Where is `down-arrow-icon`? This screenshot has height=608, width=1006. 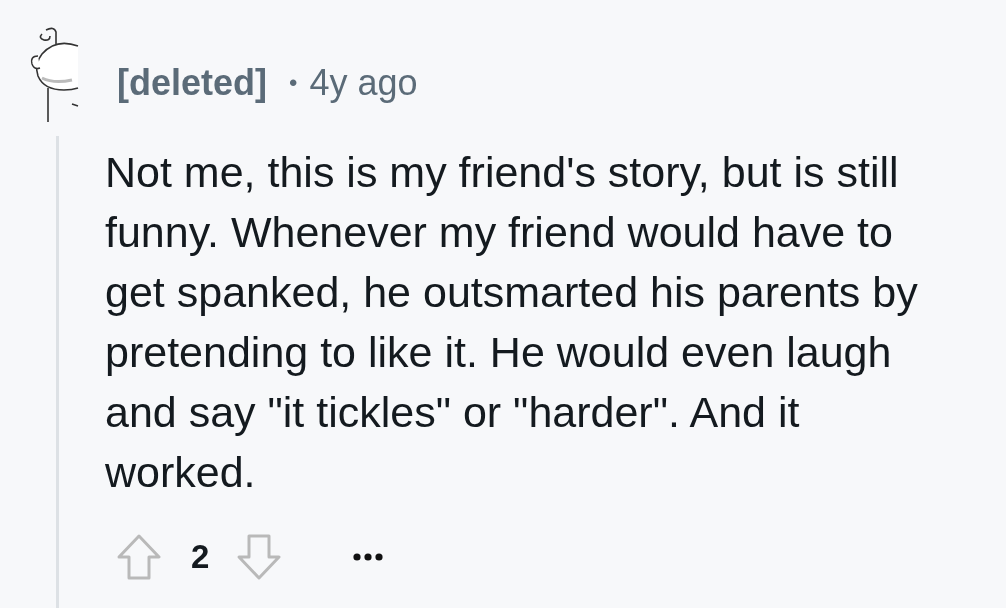 down-arrow-icon is located at coordinates (259, 557).